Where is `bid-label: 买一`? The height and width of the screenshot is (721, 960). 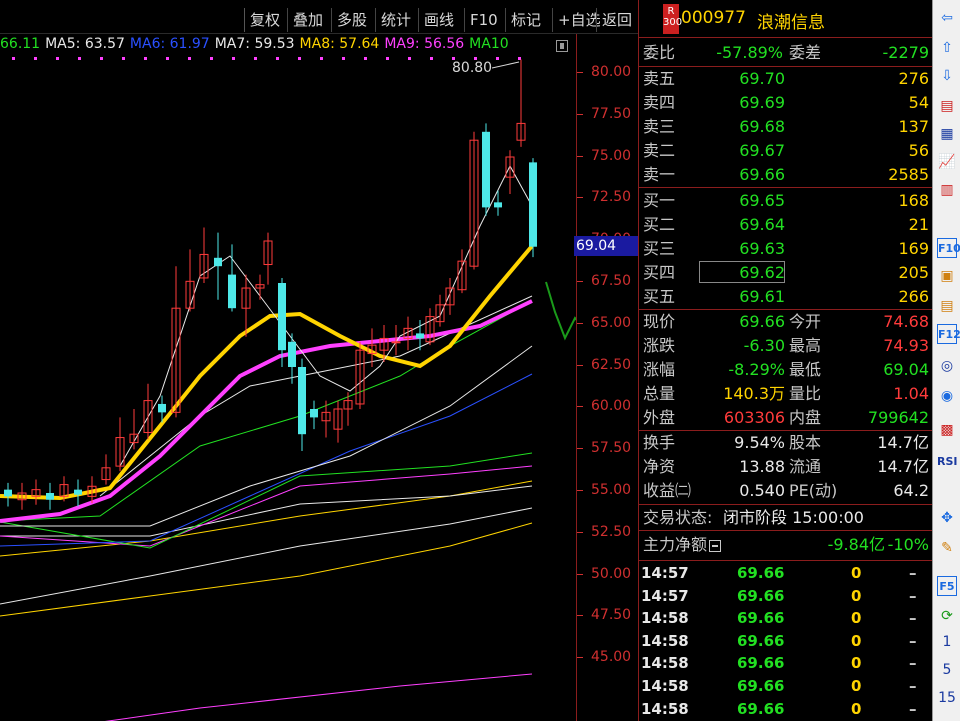 bid-label: 买一 is located at coordinates (659, 200).